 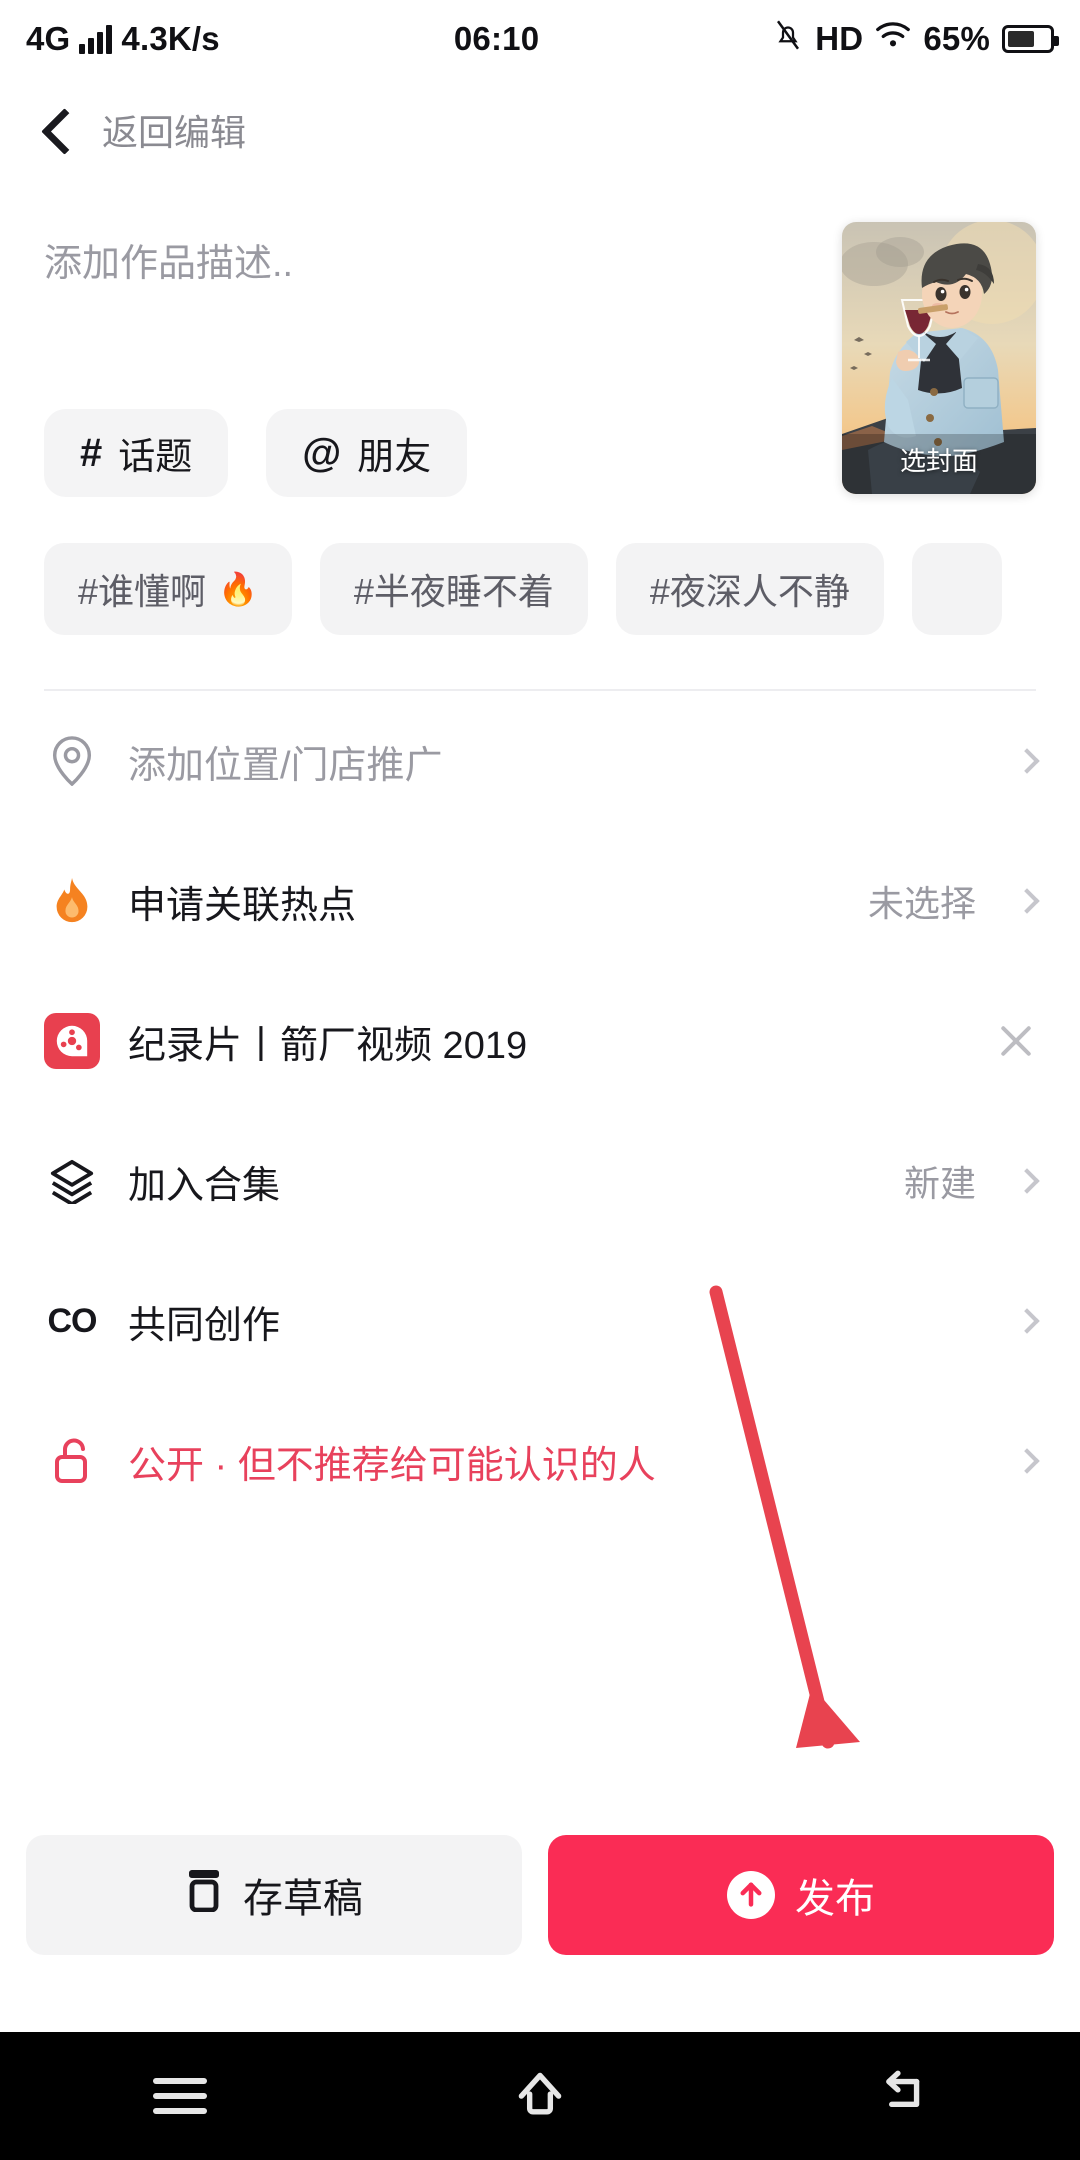 I want to click on wifi-icon, so click(x=893, y=39).